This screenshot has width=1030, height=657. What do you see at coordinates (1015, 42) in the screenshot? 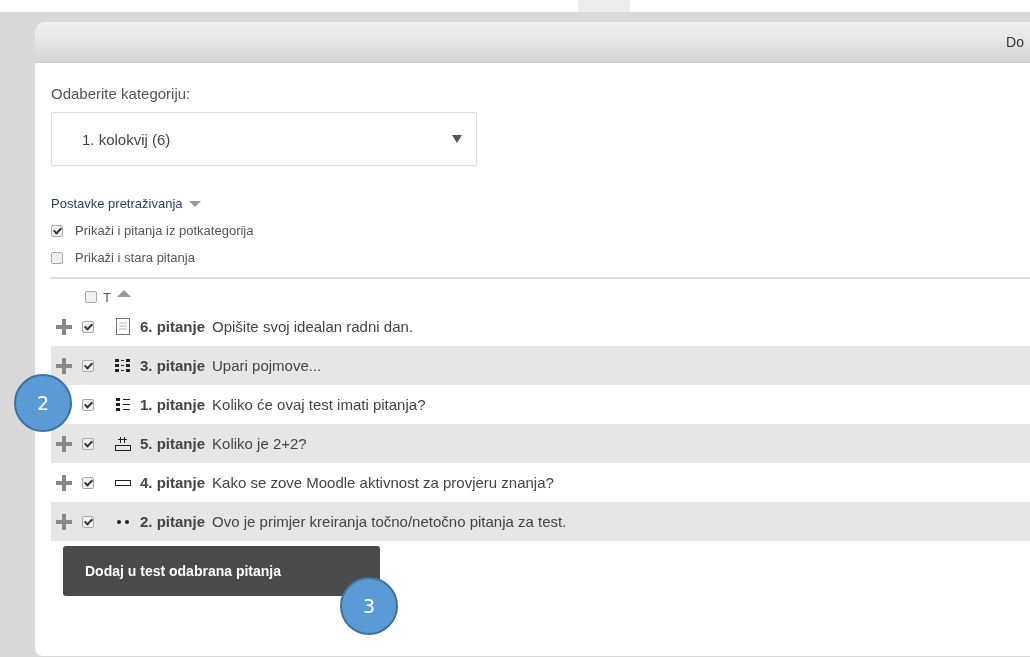
I see `dialog-title: Do` at bounding box center [1015, 42].